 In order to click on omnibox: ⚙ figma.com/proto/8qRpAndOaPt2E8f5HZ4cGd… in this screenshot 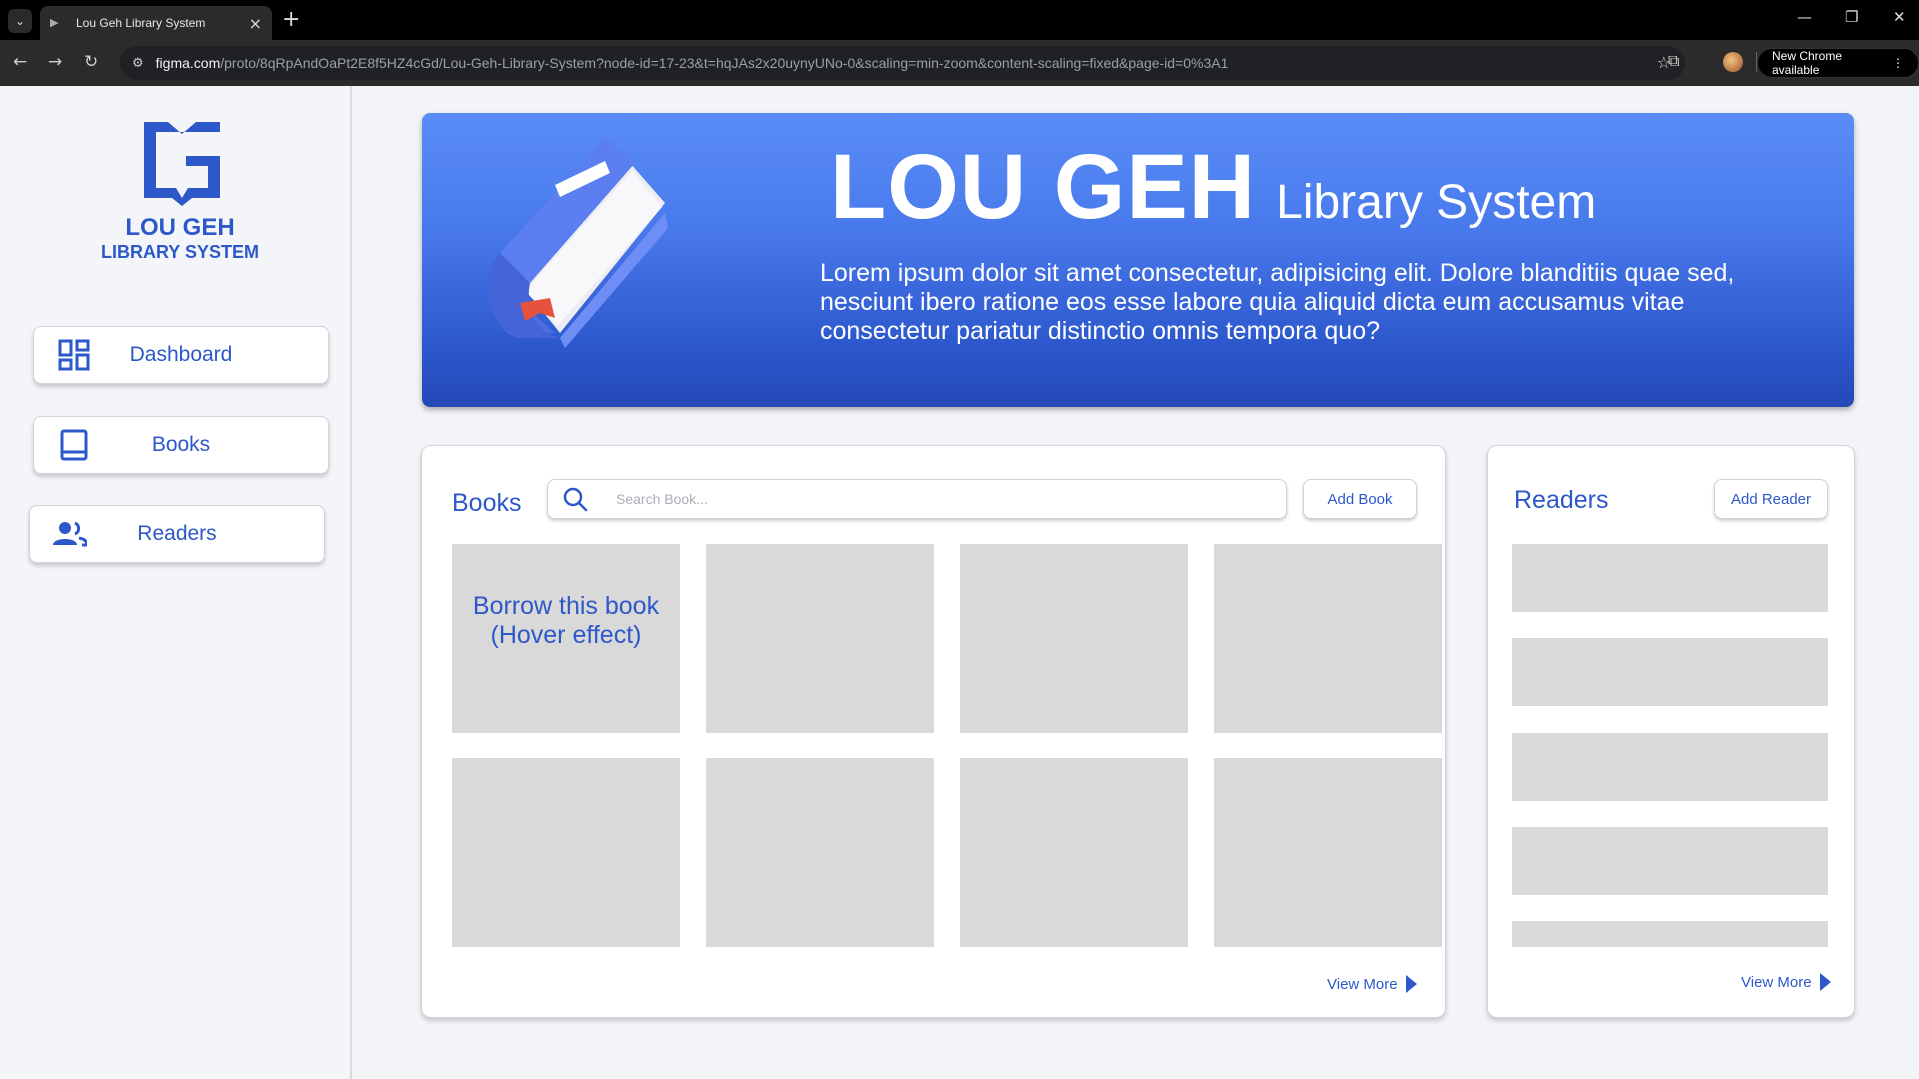, I will do `click(902, 63)`.